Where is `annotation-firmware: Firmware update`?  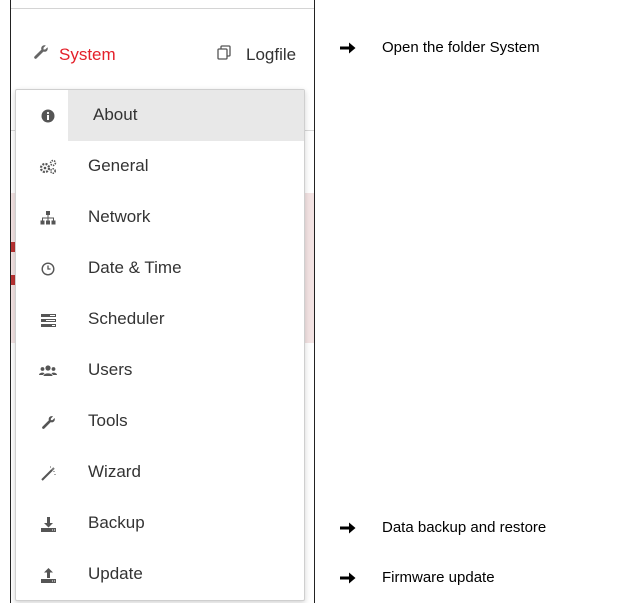 annotation-firmware: Firmware update is located at coordinates (417, 577).